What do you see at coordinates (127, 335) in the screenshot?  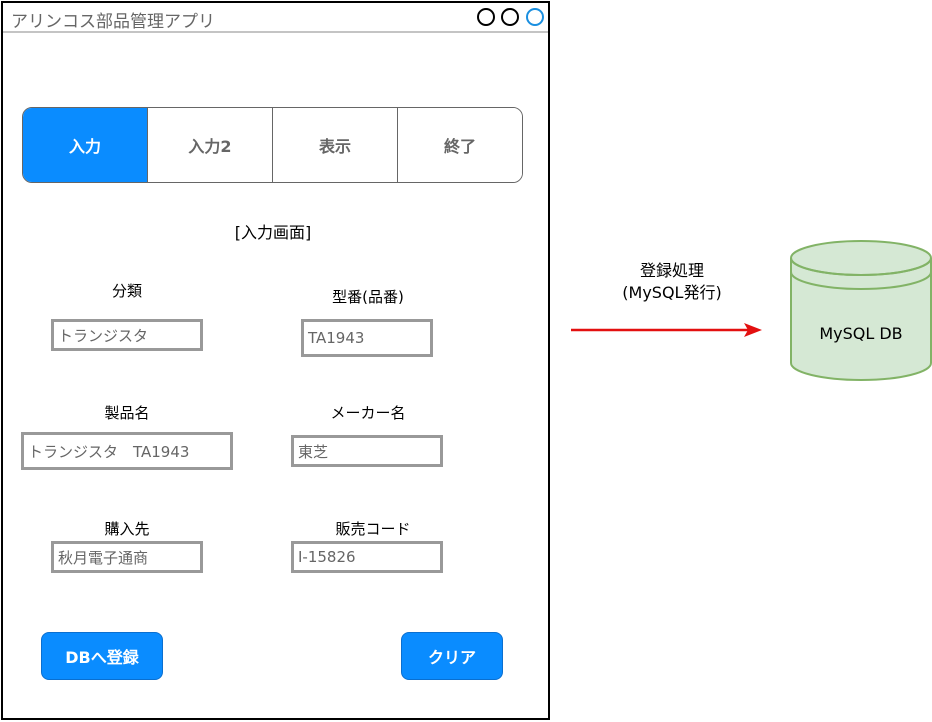 I see `category-field: トランジスタ` at bounding box center [127, 335].